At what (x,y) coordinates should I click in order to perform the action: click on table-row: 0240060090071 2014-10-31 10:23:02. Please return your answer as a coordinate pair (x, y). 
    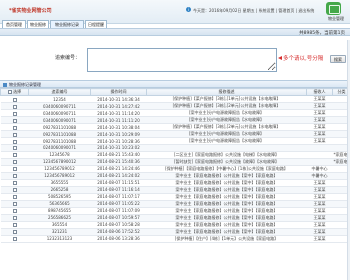
    Looking at the image, I should click on (175, 148).